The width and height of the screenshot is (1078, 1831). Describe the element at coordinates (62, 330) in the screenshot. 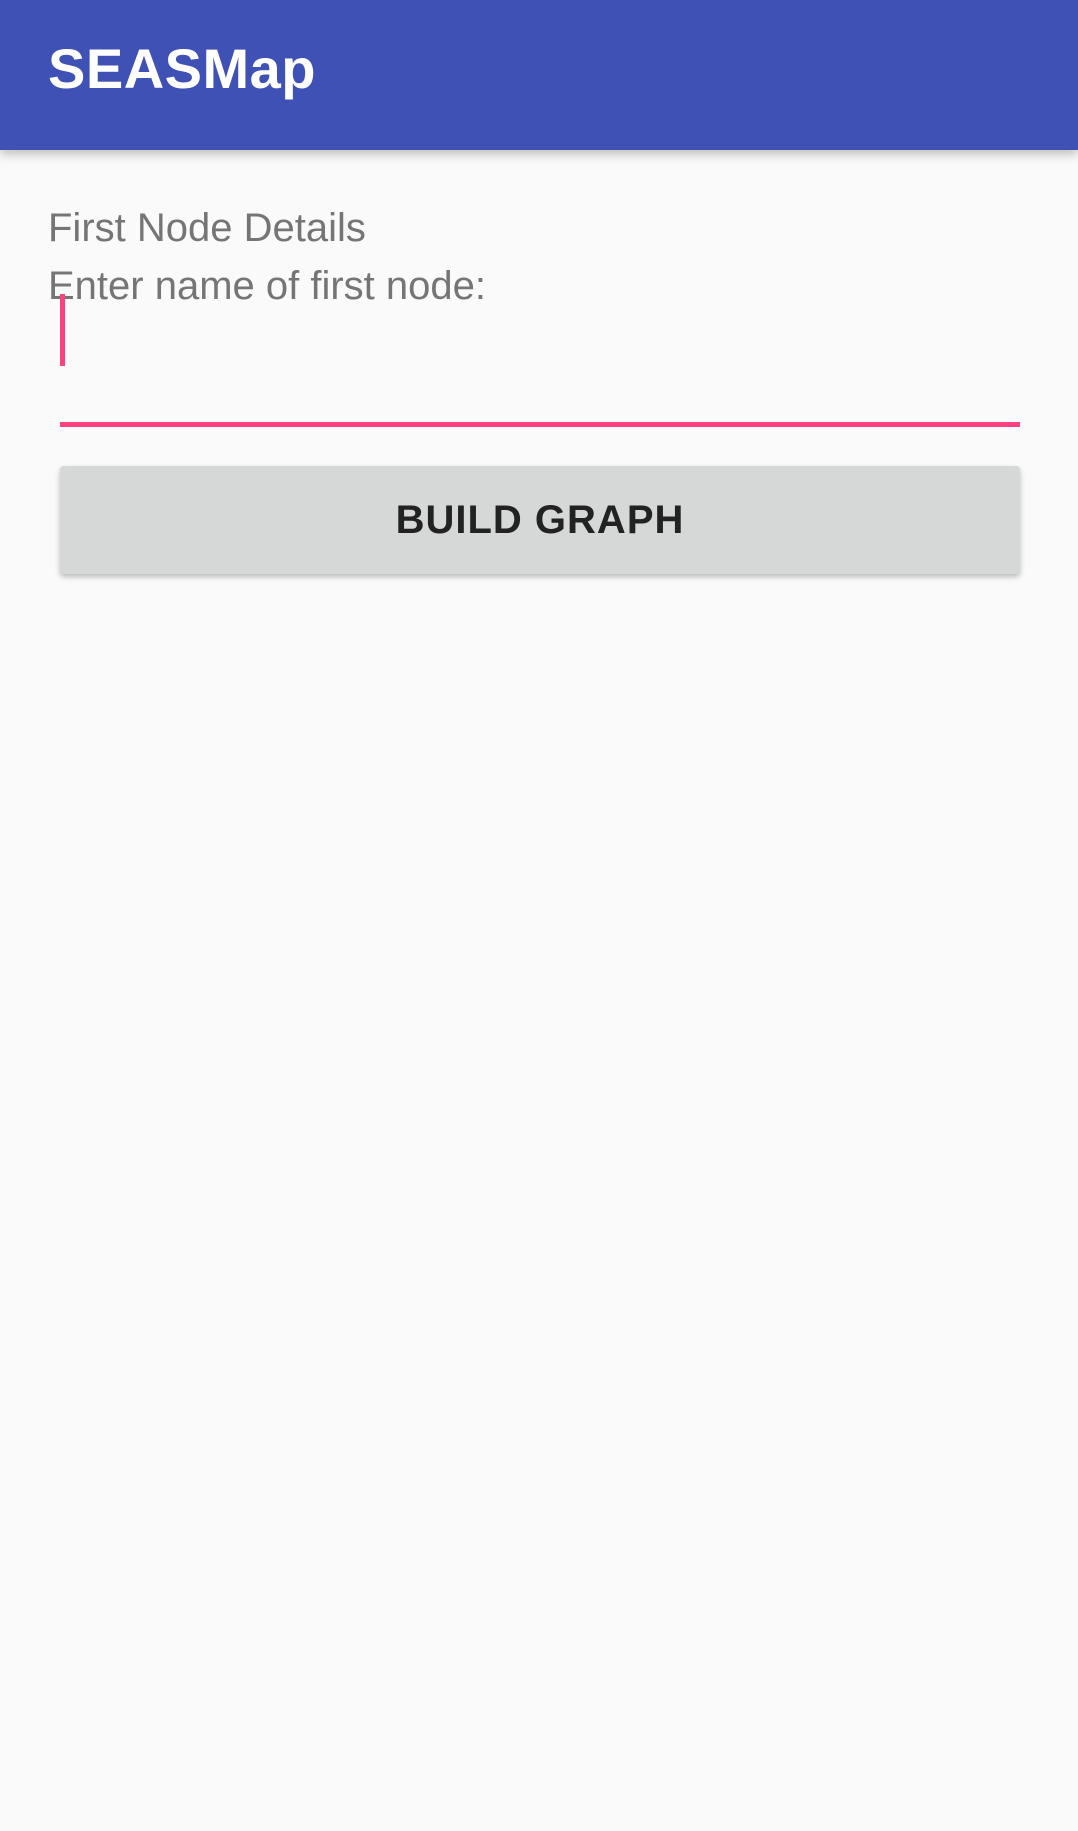

I see `text-cursor` at that location.